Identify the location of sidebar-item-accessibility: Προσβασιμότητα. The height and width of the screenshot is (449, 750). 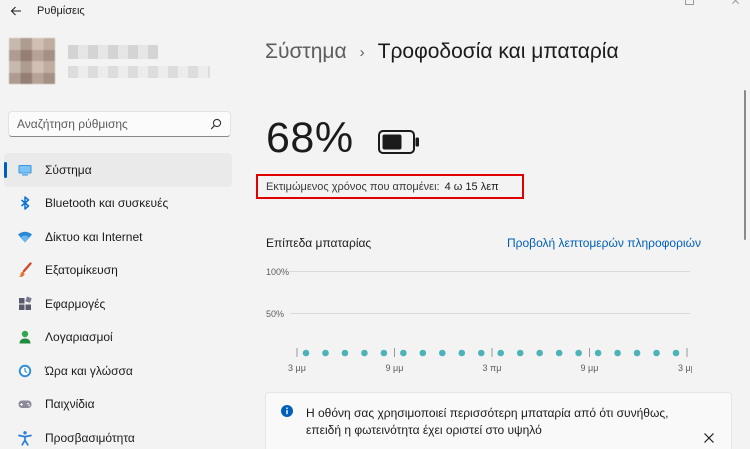
(118, 435).